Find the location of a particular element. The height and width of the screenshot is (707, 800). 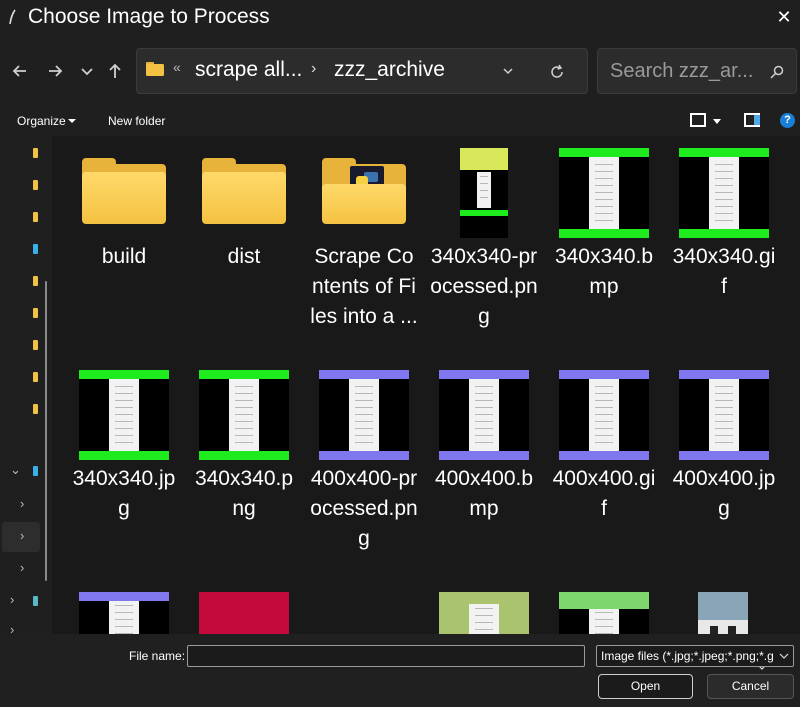

file-name: build is located at coordinates (124, 256).